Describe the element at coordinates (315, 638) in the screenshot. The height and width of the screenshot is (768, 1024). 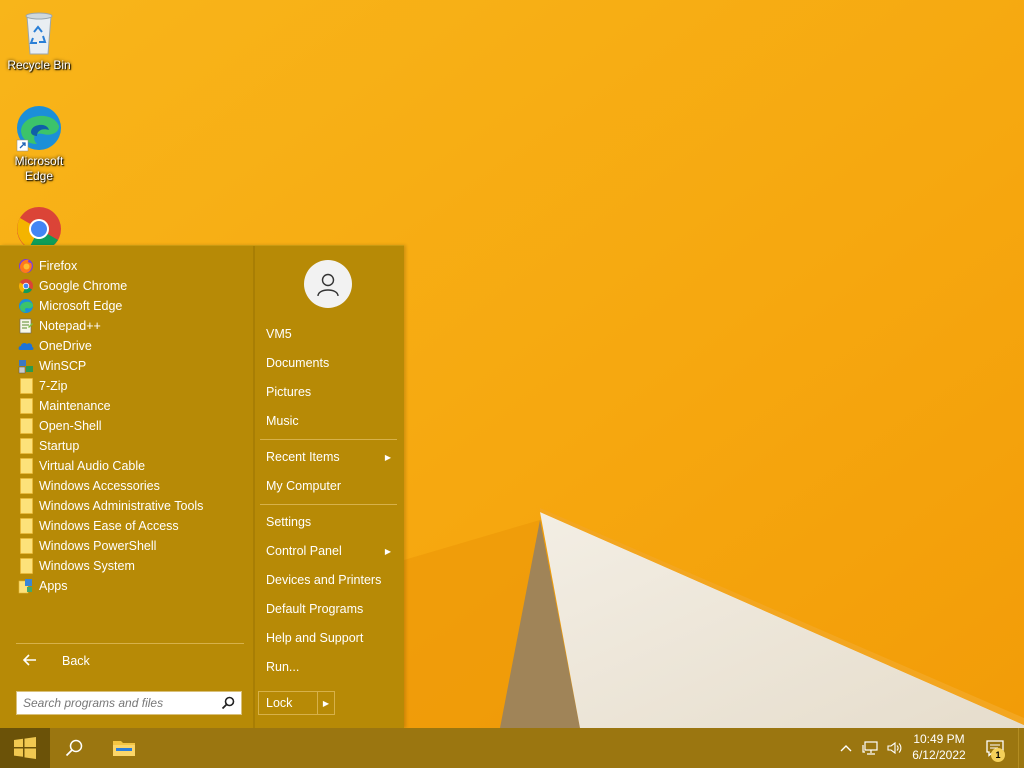
I see `place-label: Help and Support` at that location.